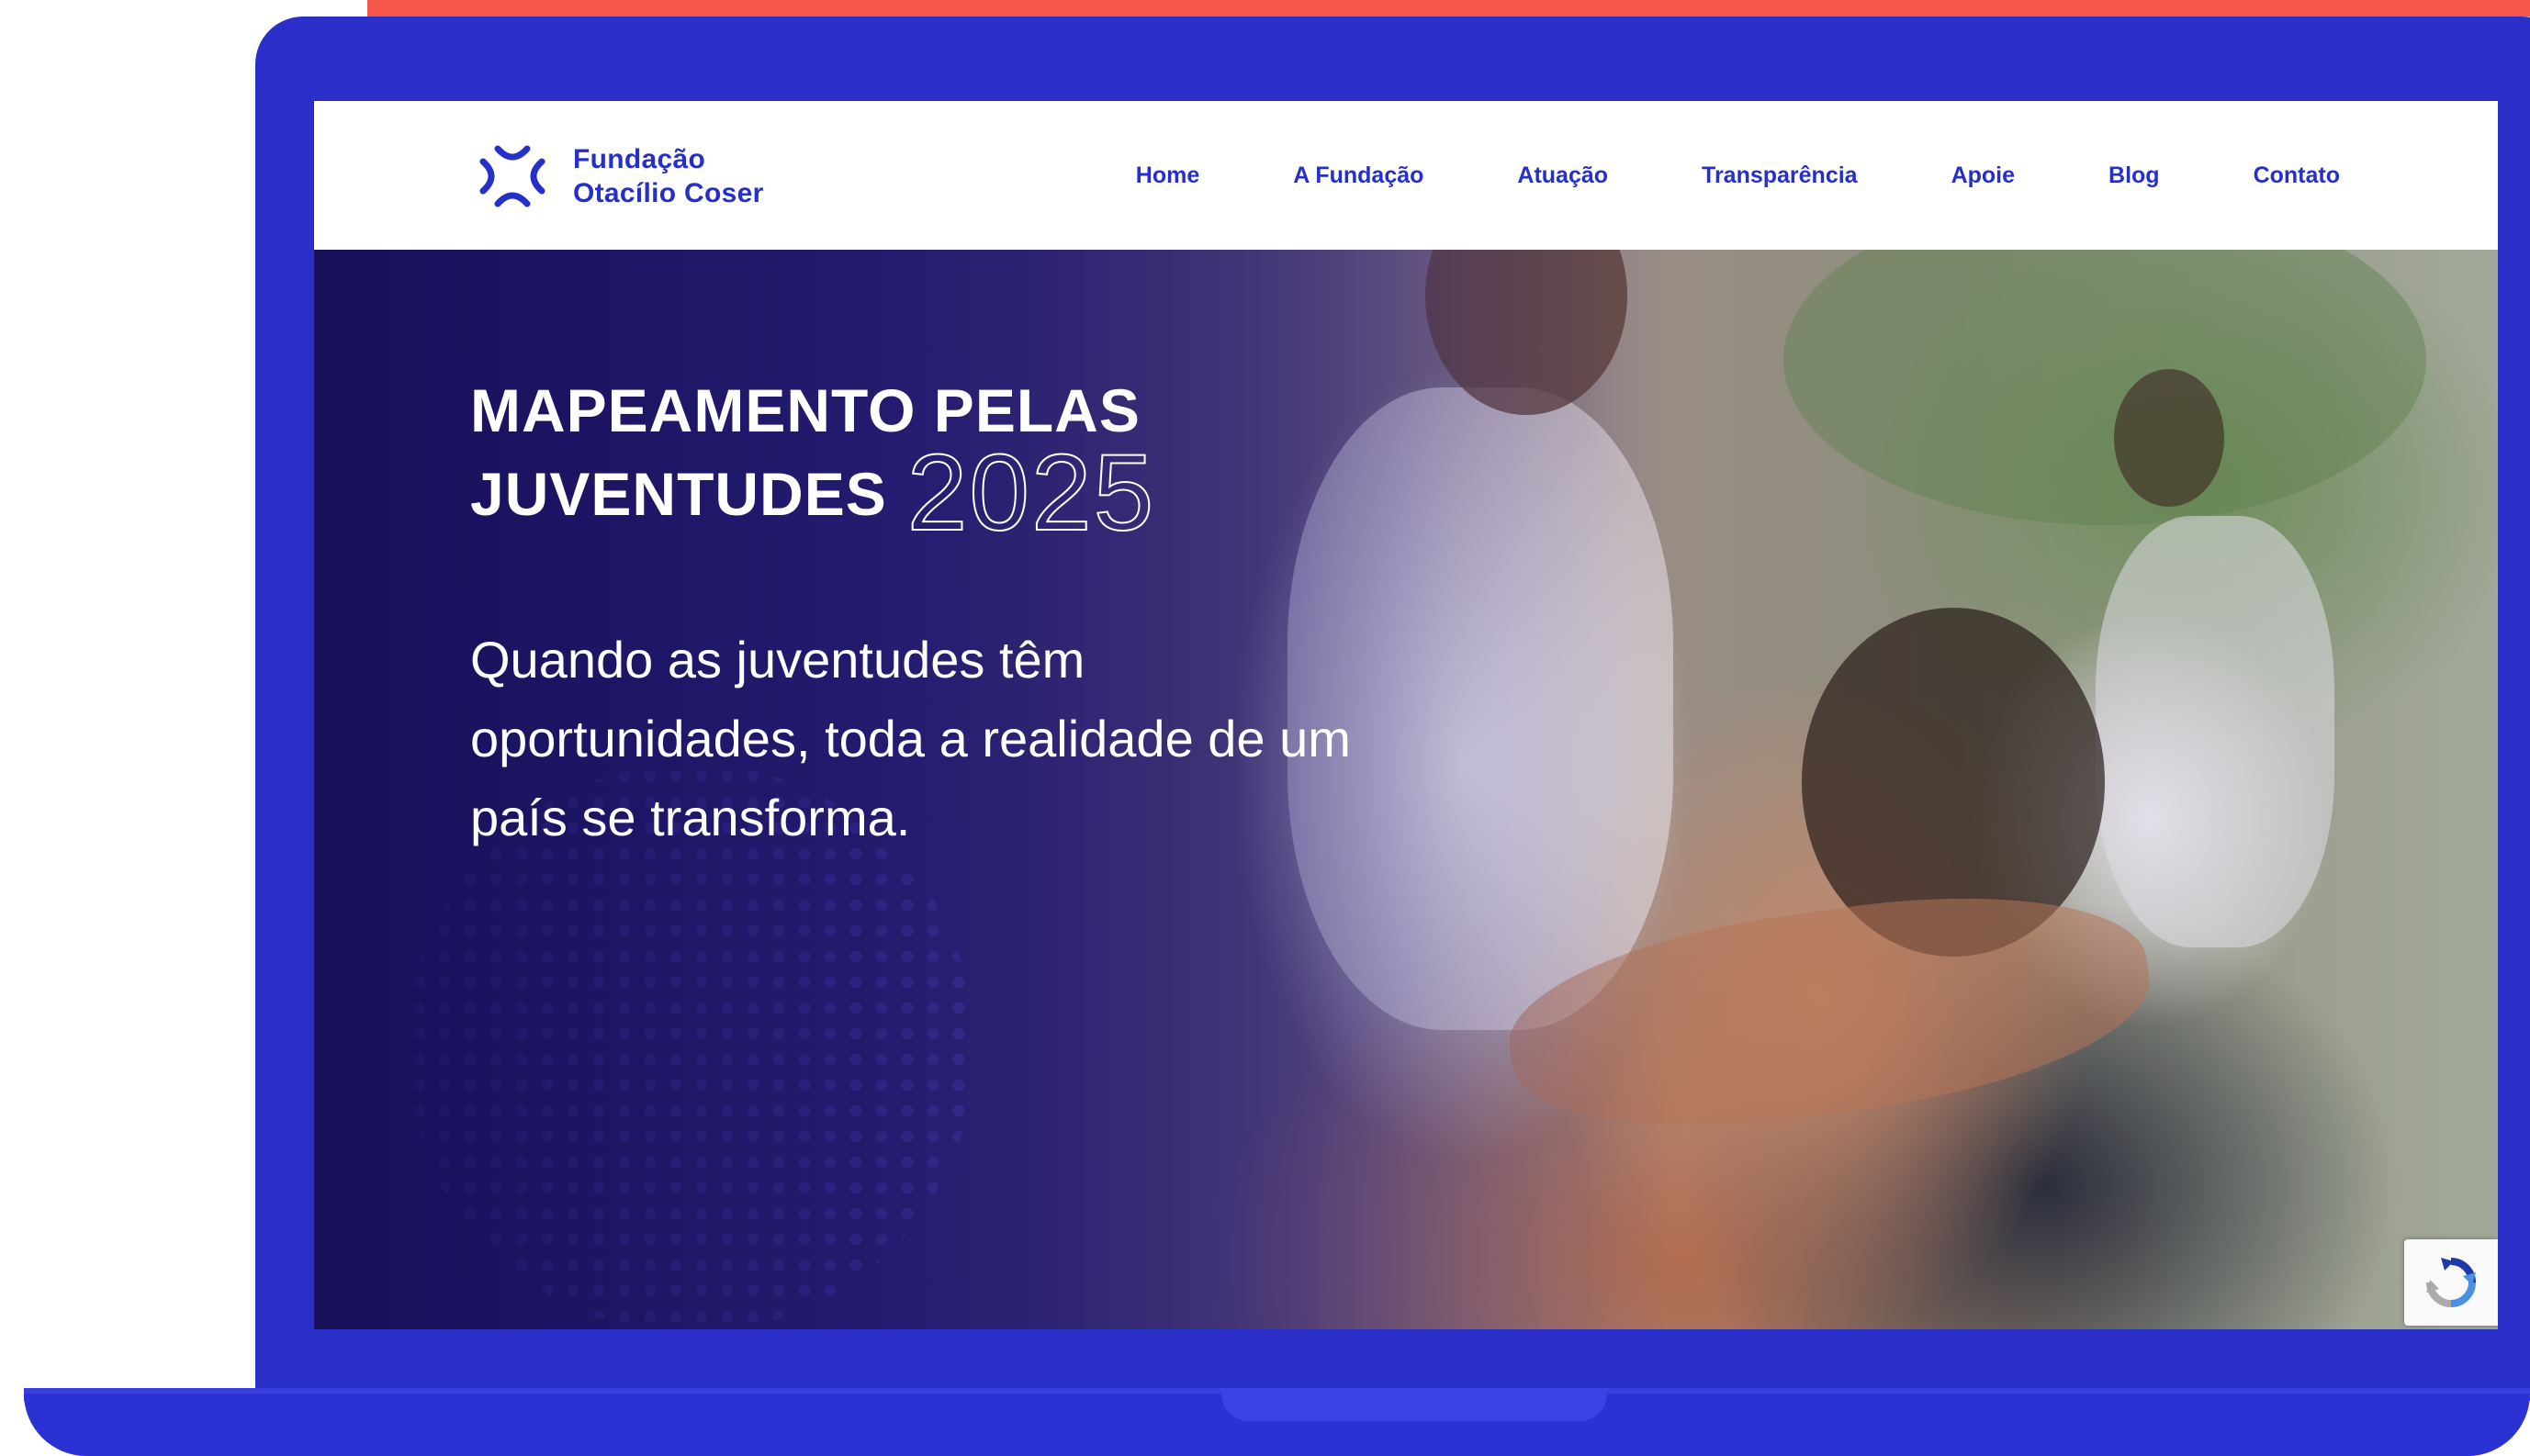 The width and height of the screenshot is (2530, 1456). I want to click on hero-year: 2025, so click(1031, 493).